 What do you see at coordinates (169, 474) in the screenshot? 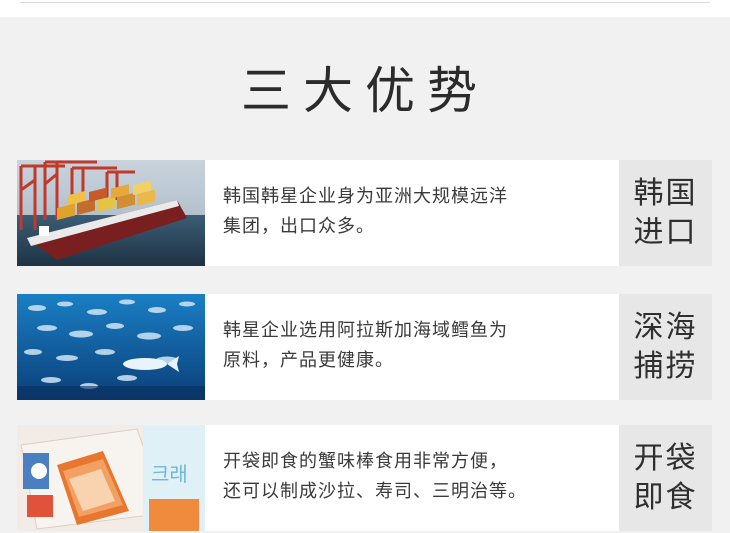
I see `package-text: 크래` at bounding box center [169, 474].